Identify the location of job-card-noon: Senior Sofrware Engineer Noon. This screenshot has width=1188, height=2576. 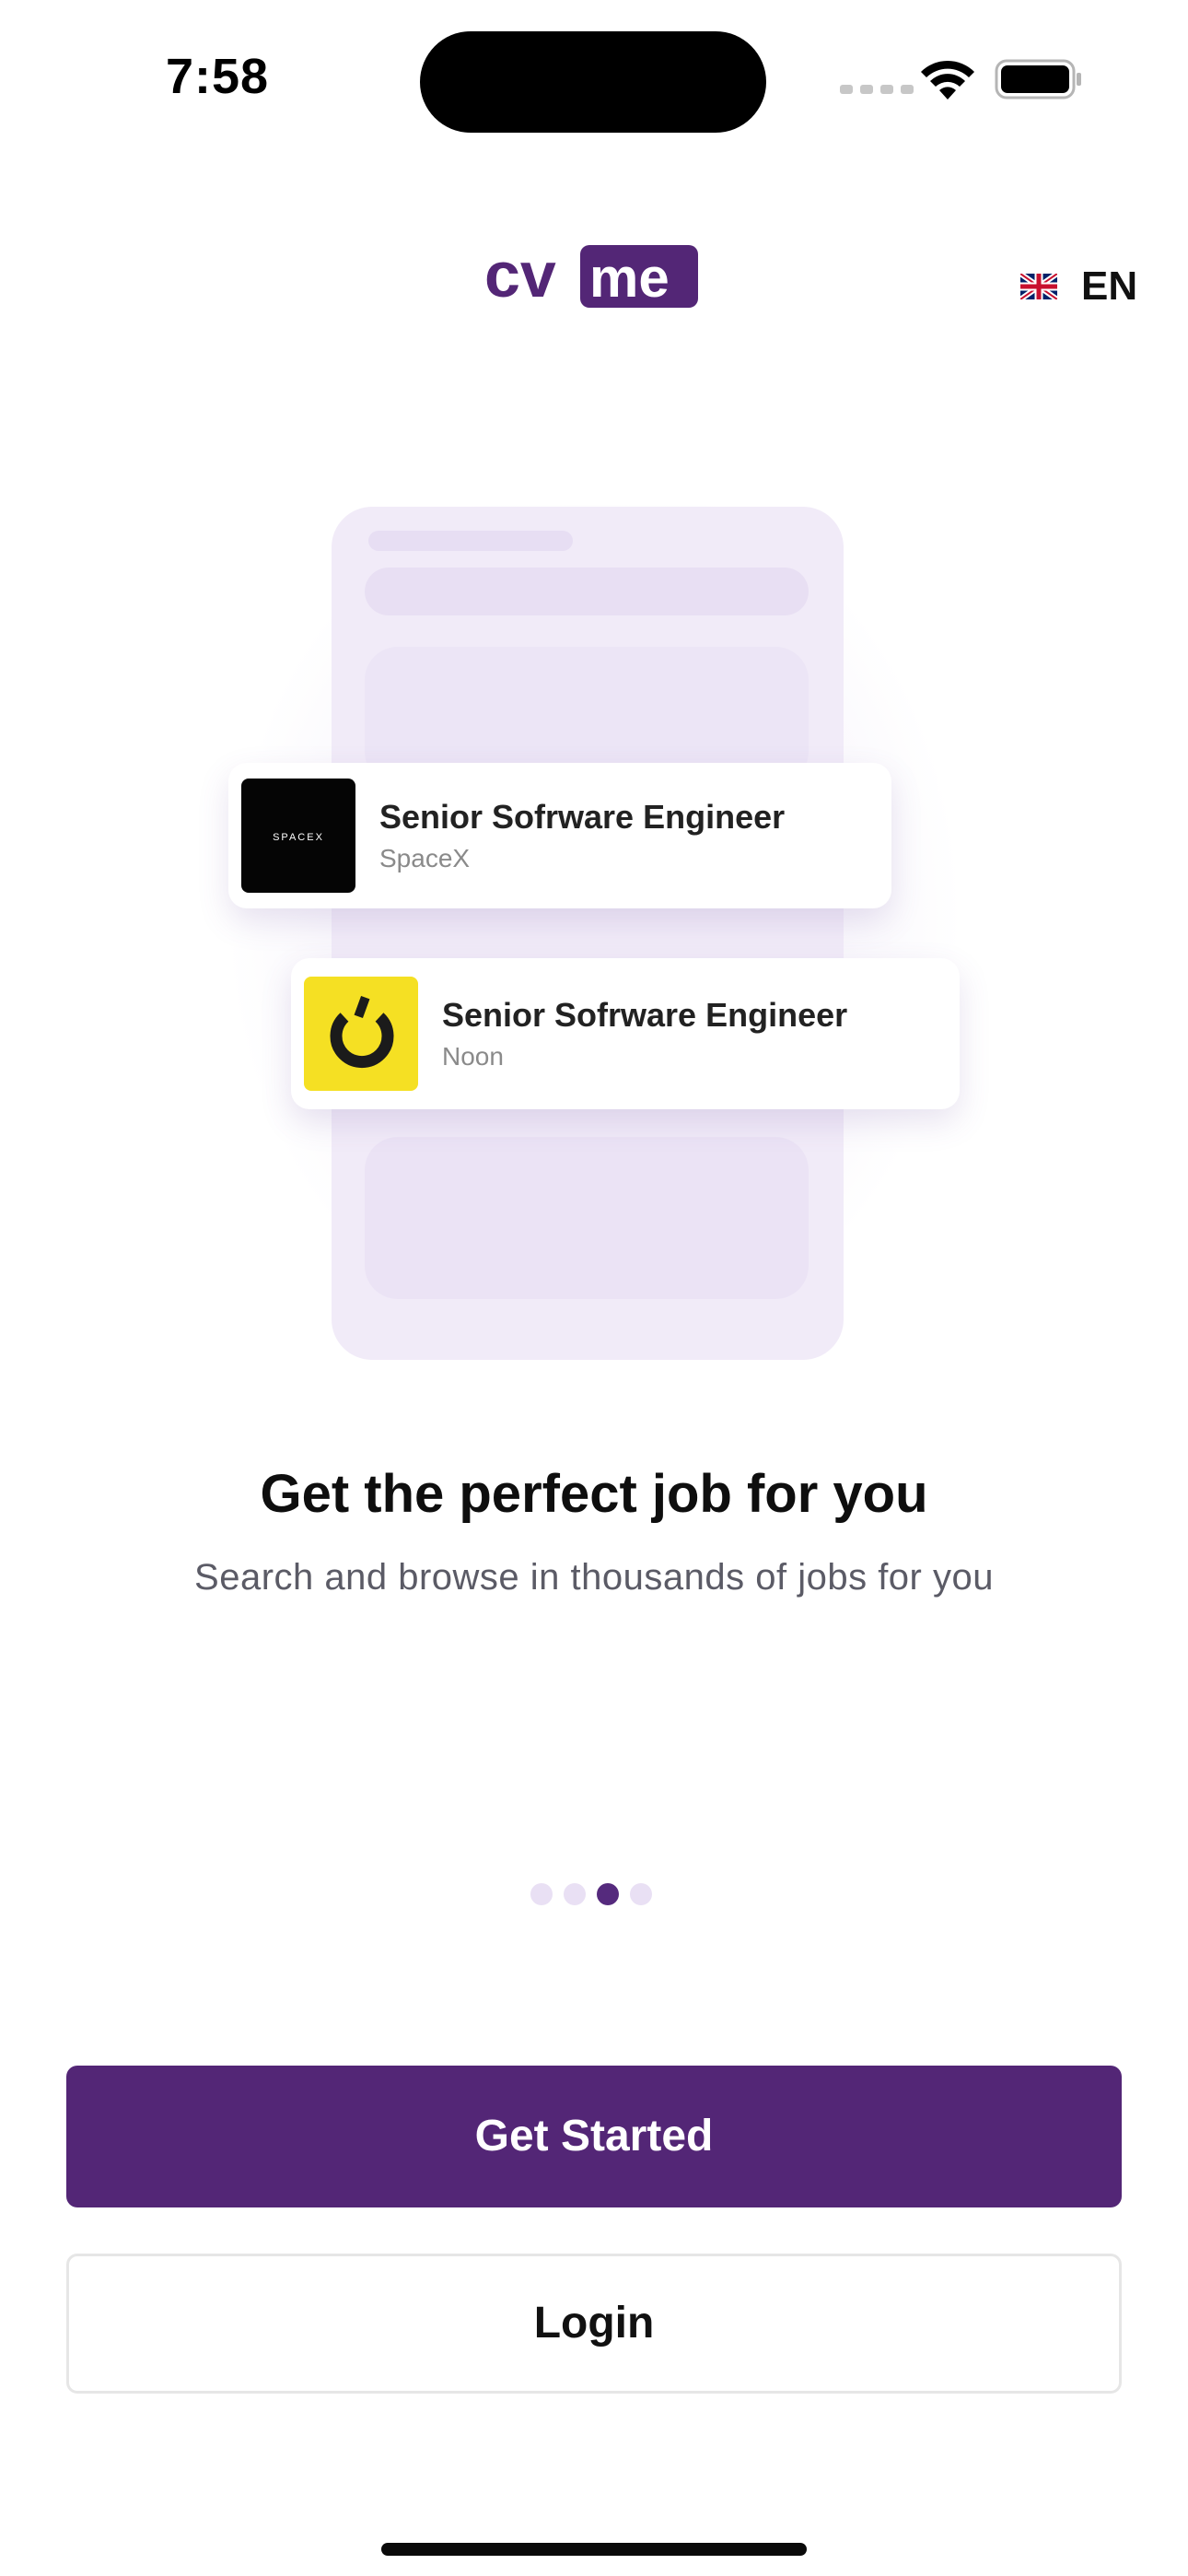
(625, 1033).